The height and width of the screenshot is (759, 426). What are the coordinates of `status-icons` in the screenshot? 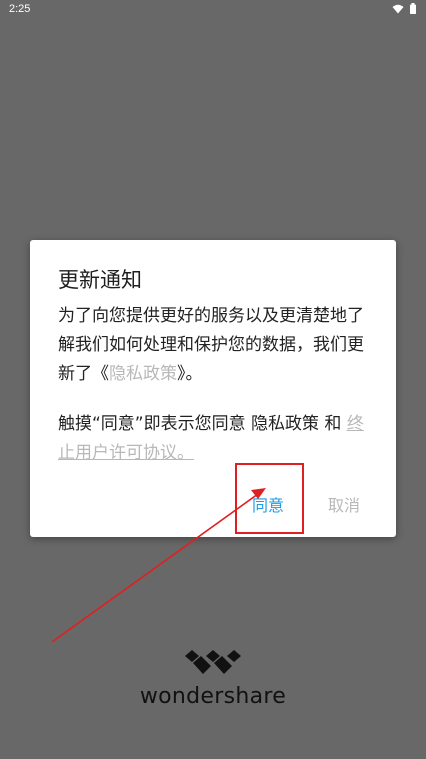 It's located at (404, 8).